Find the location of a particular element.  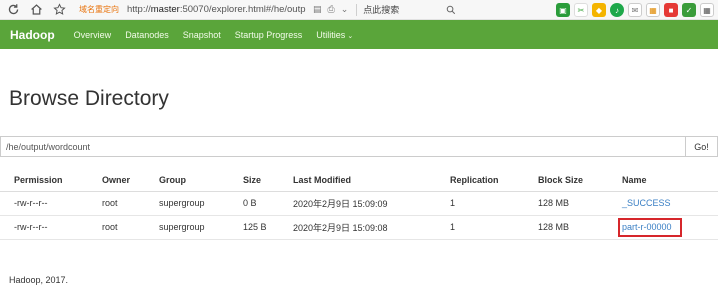

nav-utilities: Utilities ⌄ is located at coordinates (334, 35).